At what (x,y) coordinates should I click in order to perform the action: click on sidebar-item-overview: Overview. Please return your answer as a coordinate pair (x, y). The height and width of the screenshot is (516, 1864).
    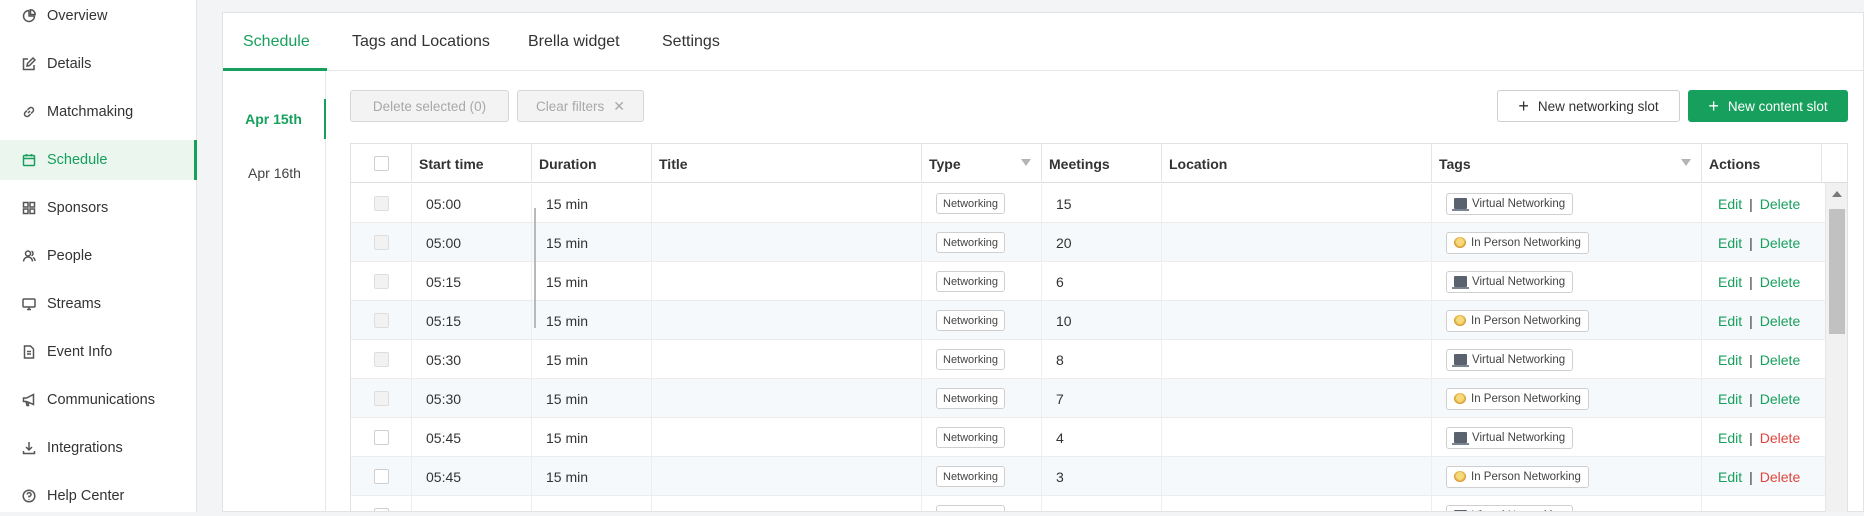
    Looking at the image, I should click on (98, 18).